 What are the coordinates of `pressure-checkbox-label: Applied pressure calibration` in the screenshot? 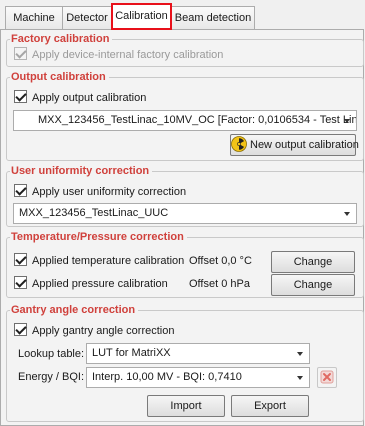 It's located at (100, 284).